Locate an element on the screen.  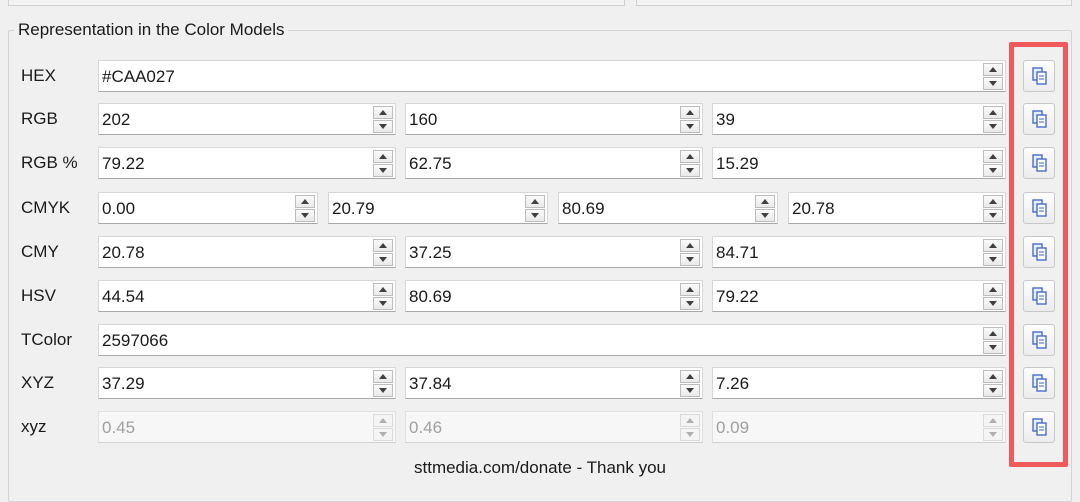
xyz-value-3: 0.09 is located at coordinates (733, 427).